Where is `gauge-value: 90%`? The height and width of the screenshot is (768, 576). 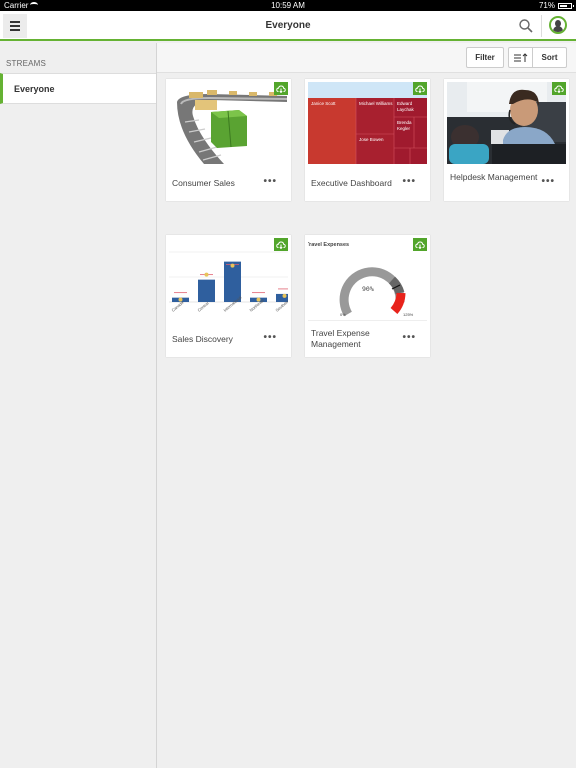 gauge-value: 90% is located at coordinates (368, 289).